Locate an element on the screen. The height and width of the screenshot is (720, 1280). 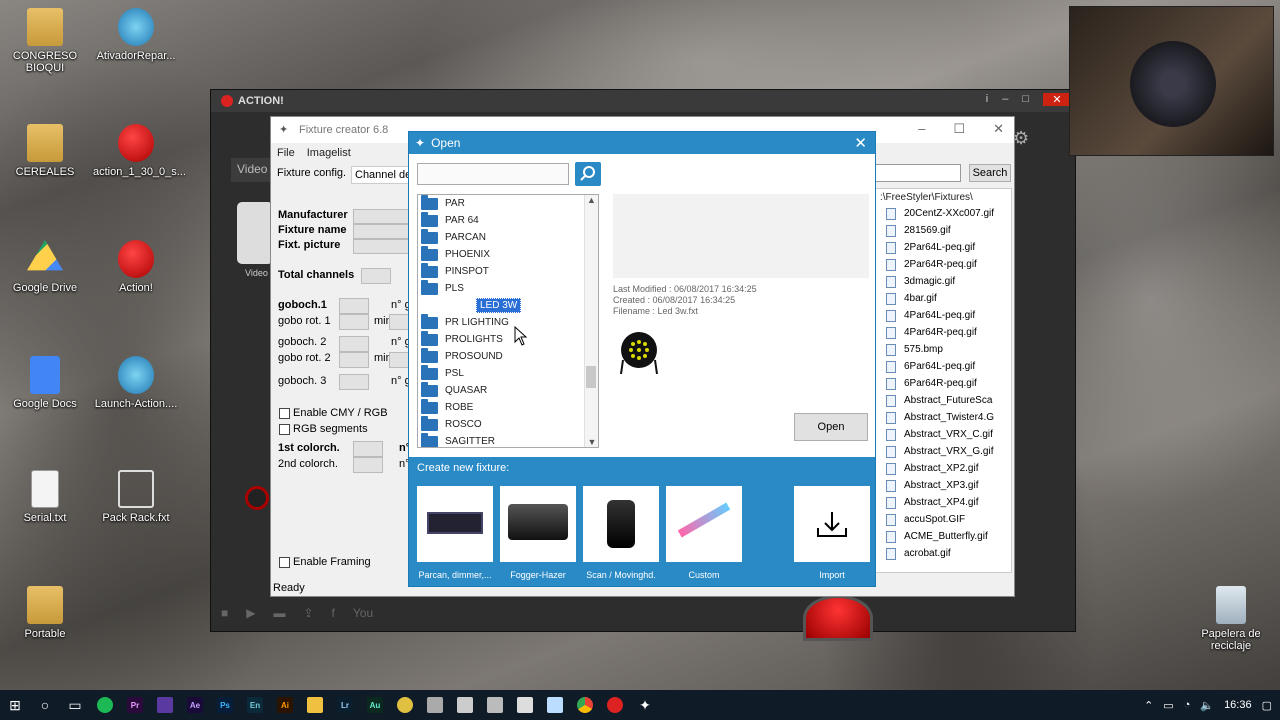
action-video-tab: Video is located at coordinates (253, 170).